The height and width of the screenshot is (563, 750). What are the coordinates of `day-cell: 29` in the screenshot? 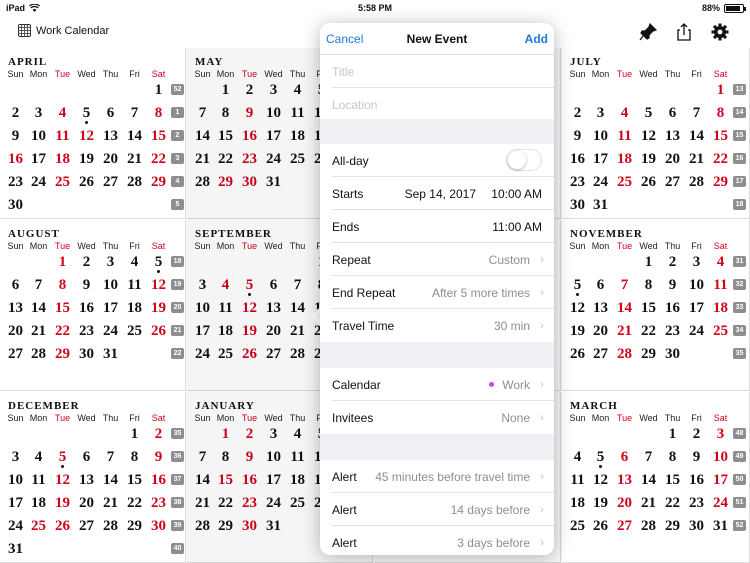 It's located at (62, 354).